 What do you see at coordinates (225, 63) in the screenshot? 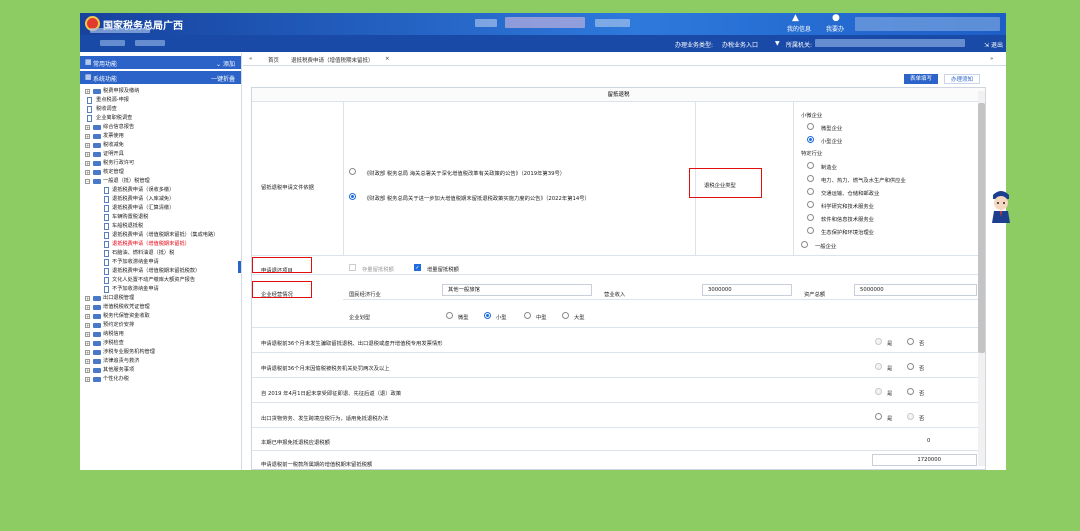
I see `add-button: ⌄ 添加` at bounding box center [225, 63].